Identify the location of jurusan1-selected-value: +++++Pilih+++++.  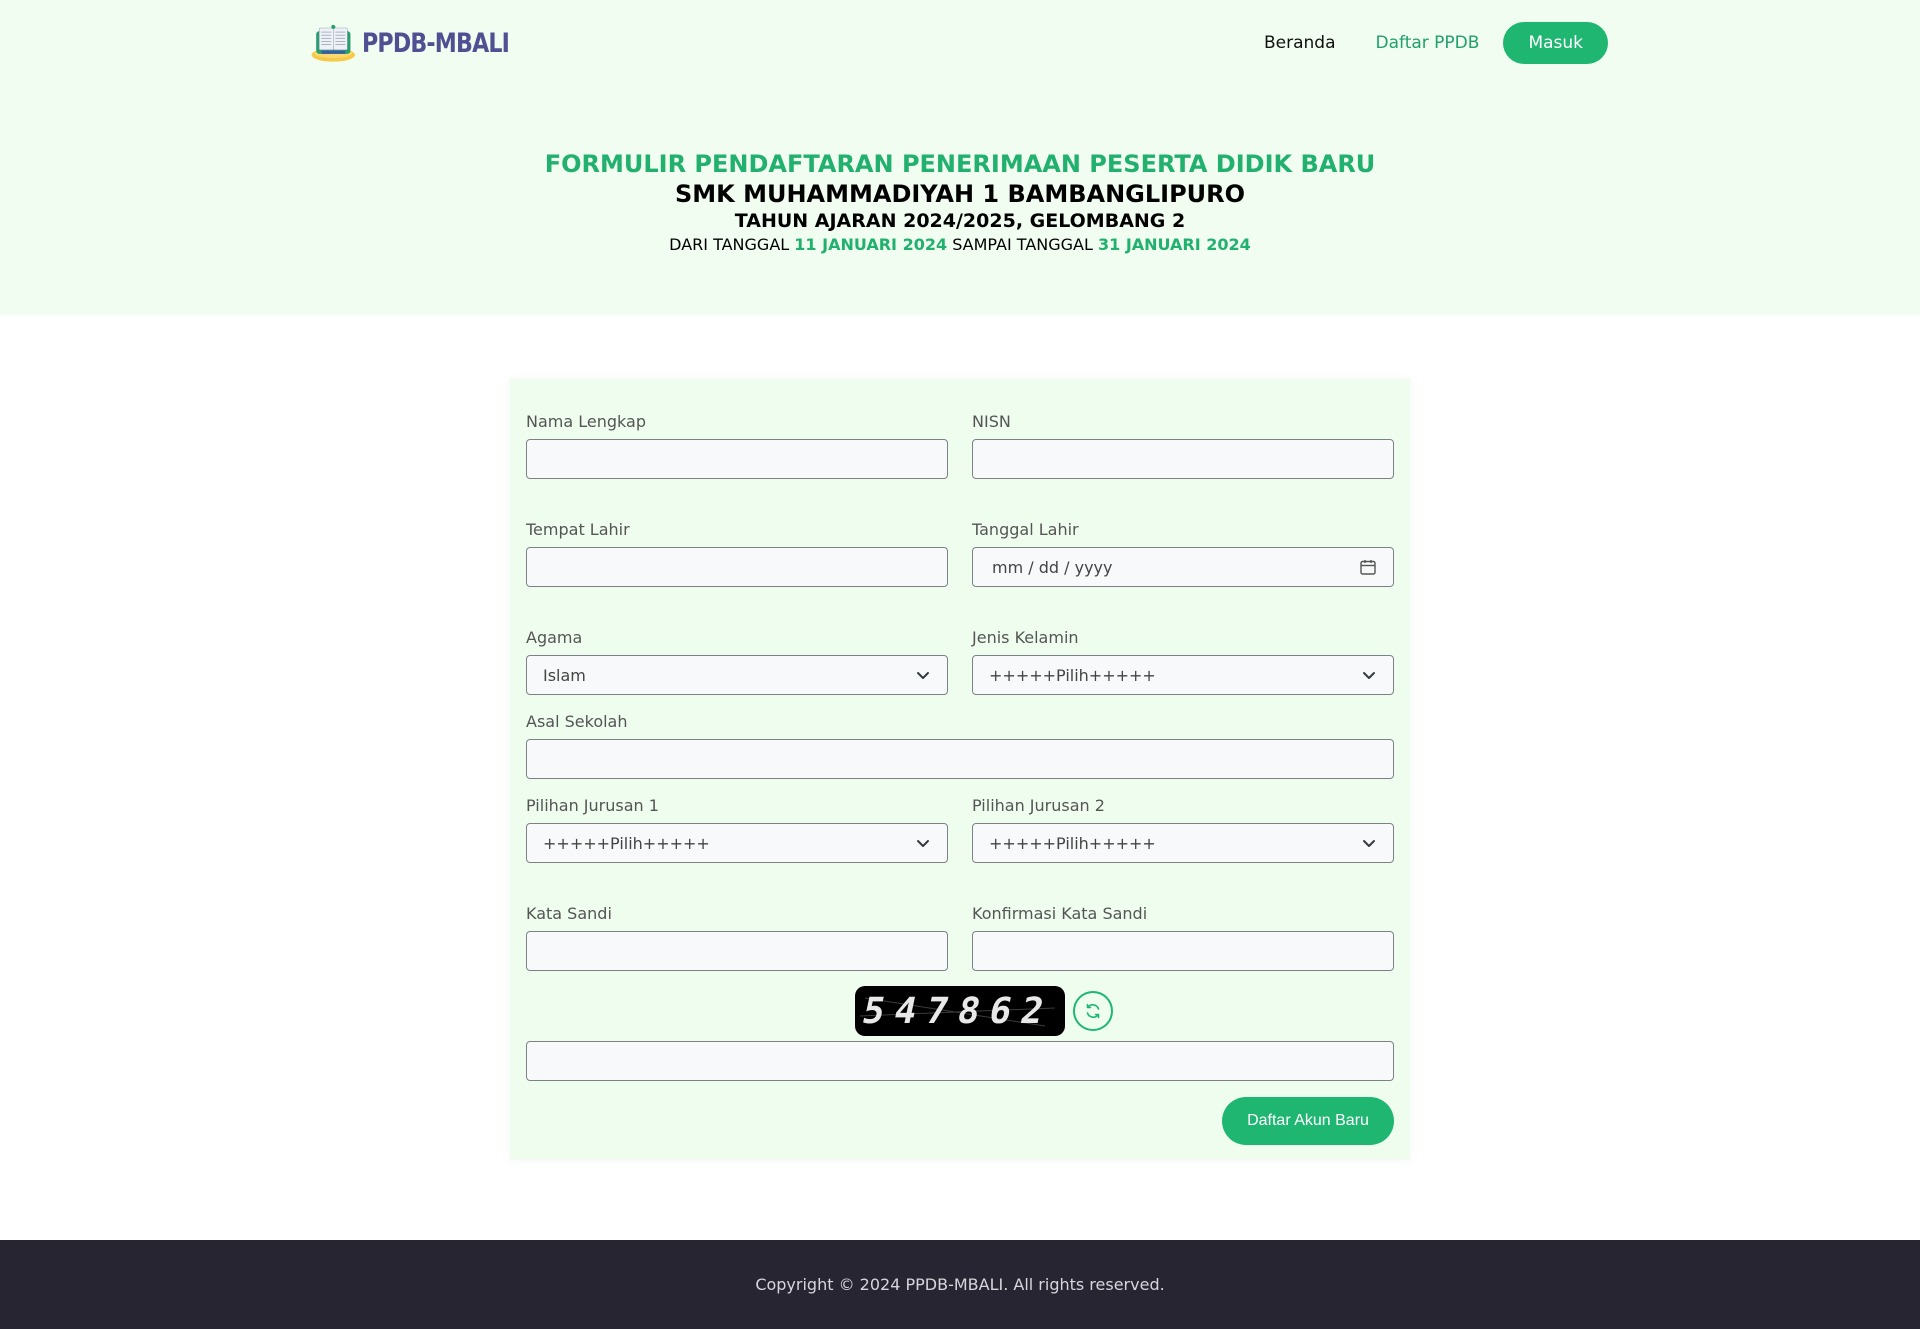
(626, 843).